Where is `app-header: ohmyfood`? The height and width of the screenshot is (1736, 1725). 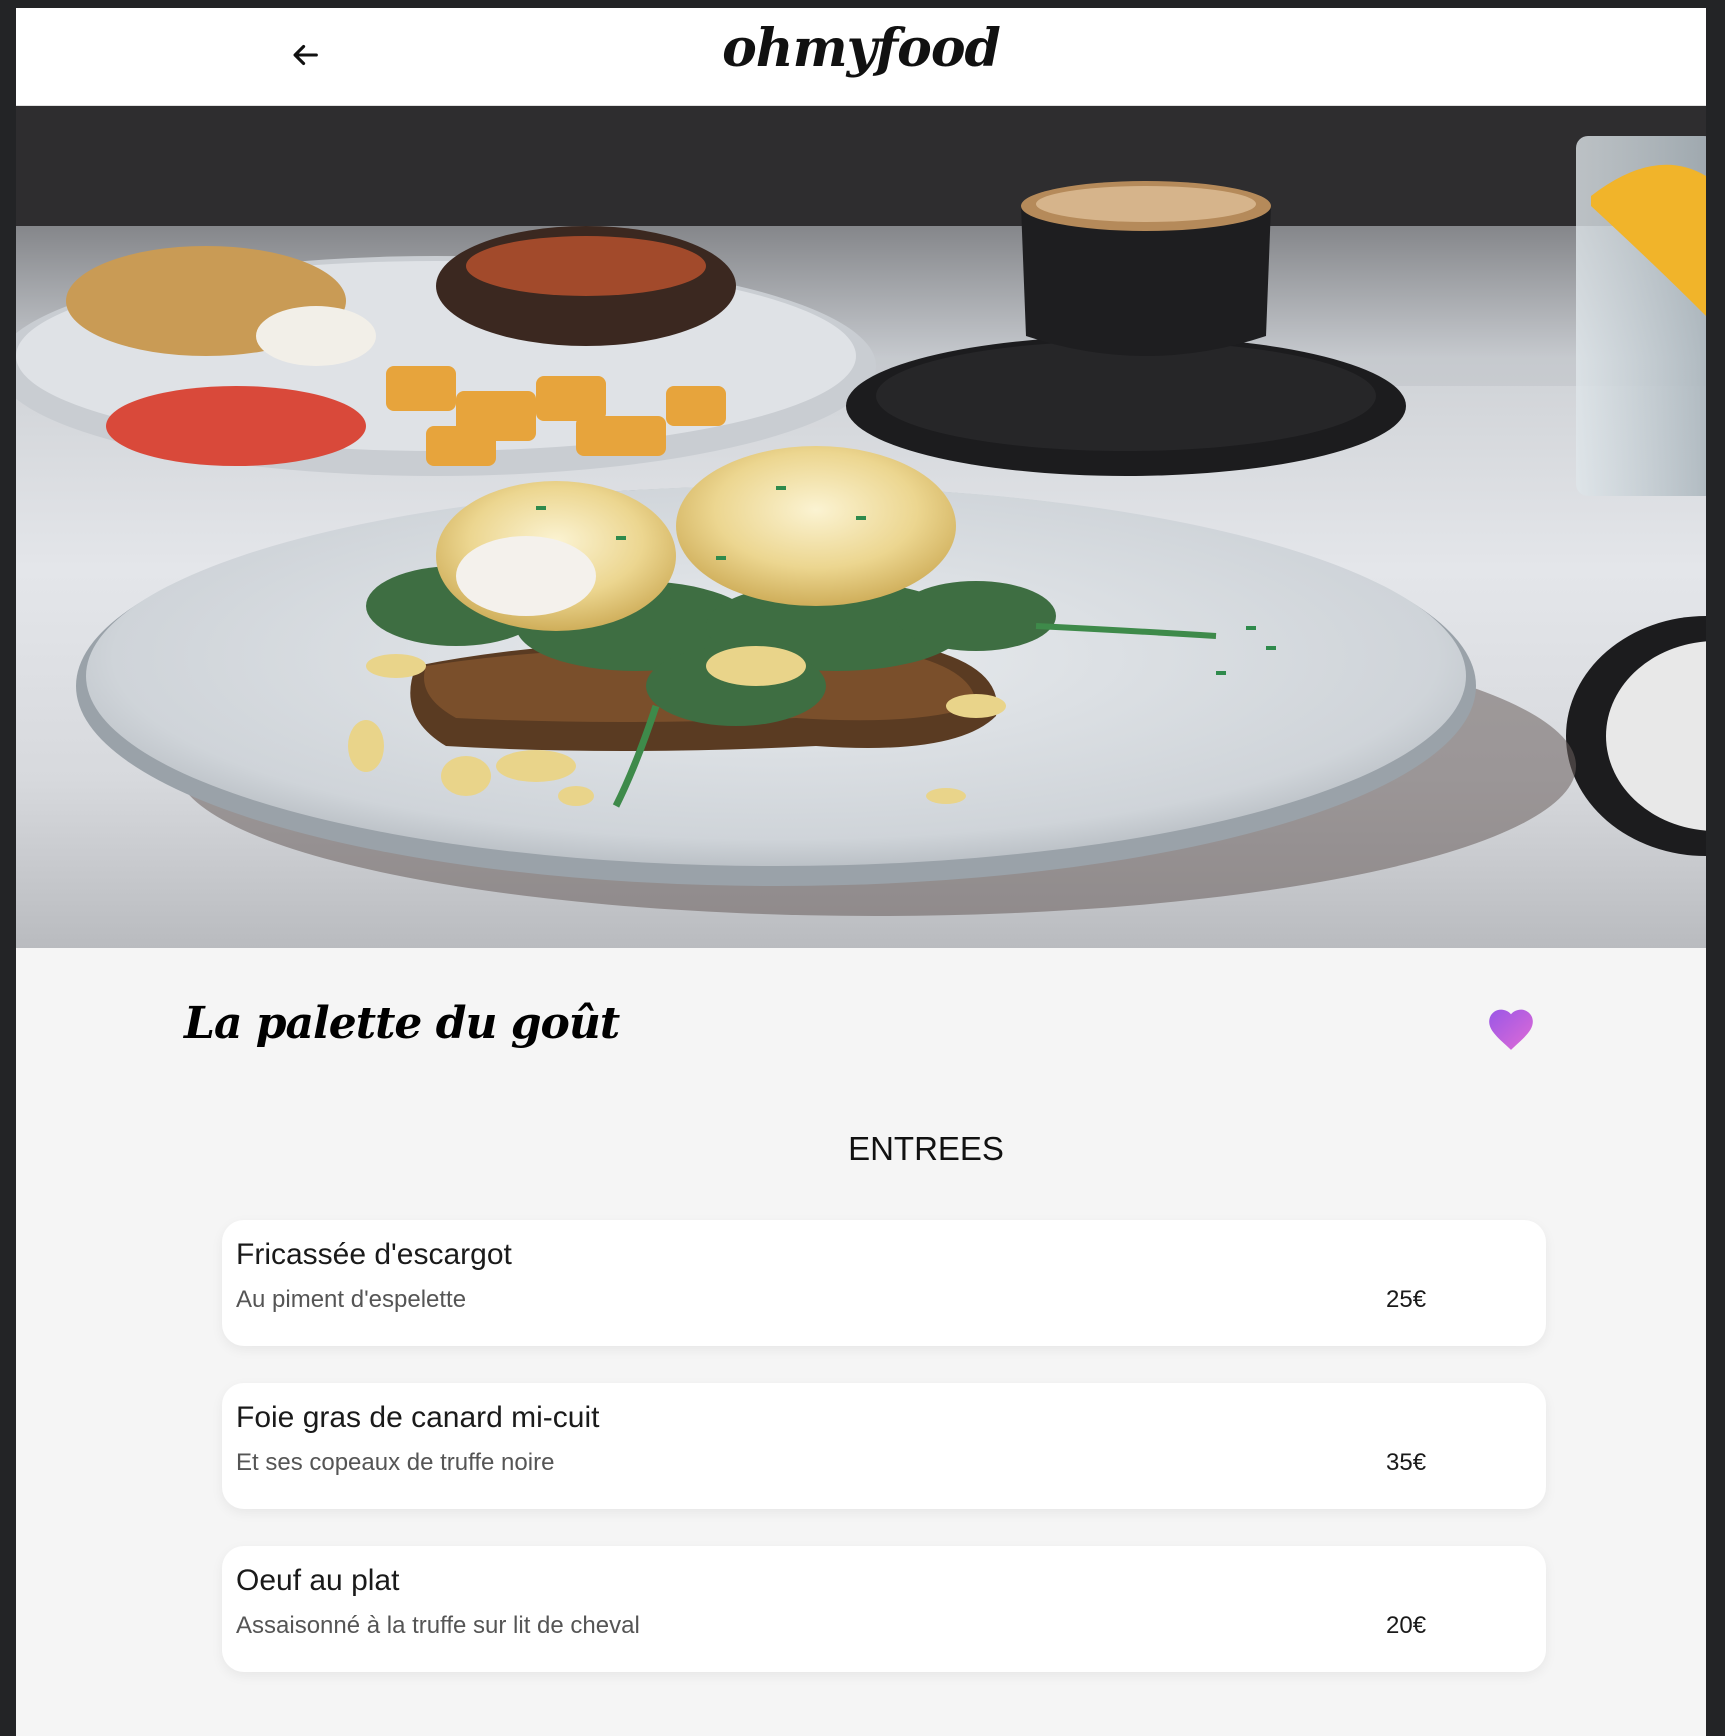
app-header: ohmyfood is located at coordinates (861, 57).